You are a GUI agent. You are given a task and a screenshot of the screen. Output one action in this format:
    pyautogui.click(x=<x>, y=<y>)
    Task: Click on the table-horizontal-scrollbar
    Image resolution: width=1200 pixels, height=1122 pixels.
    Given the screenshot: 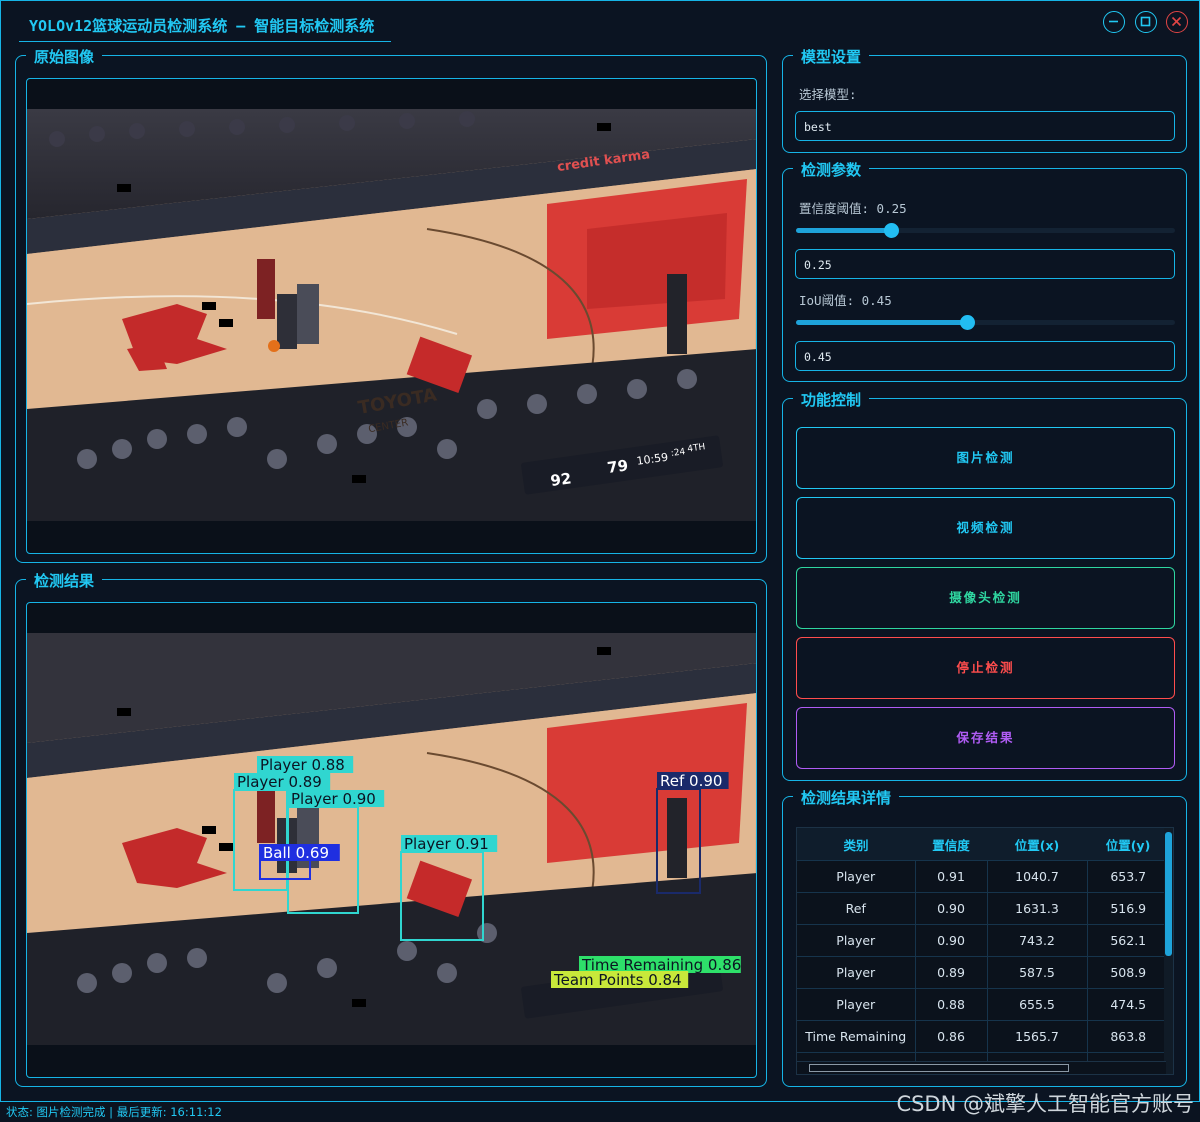 What is the action you would take?
    pyautogui.click(x=981, y=1067)
    